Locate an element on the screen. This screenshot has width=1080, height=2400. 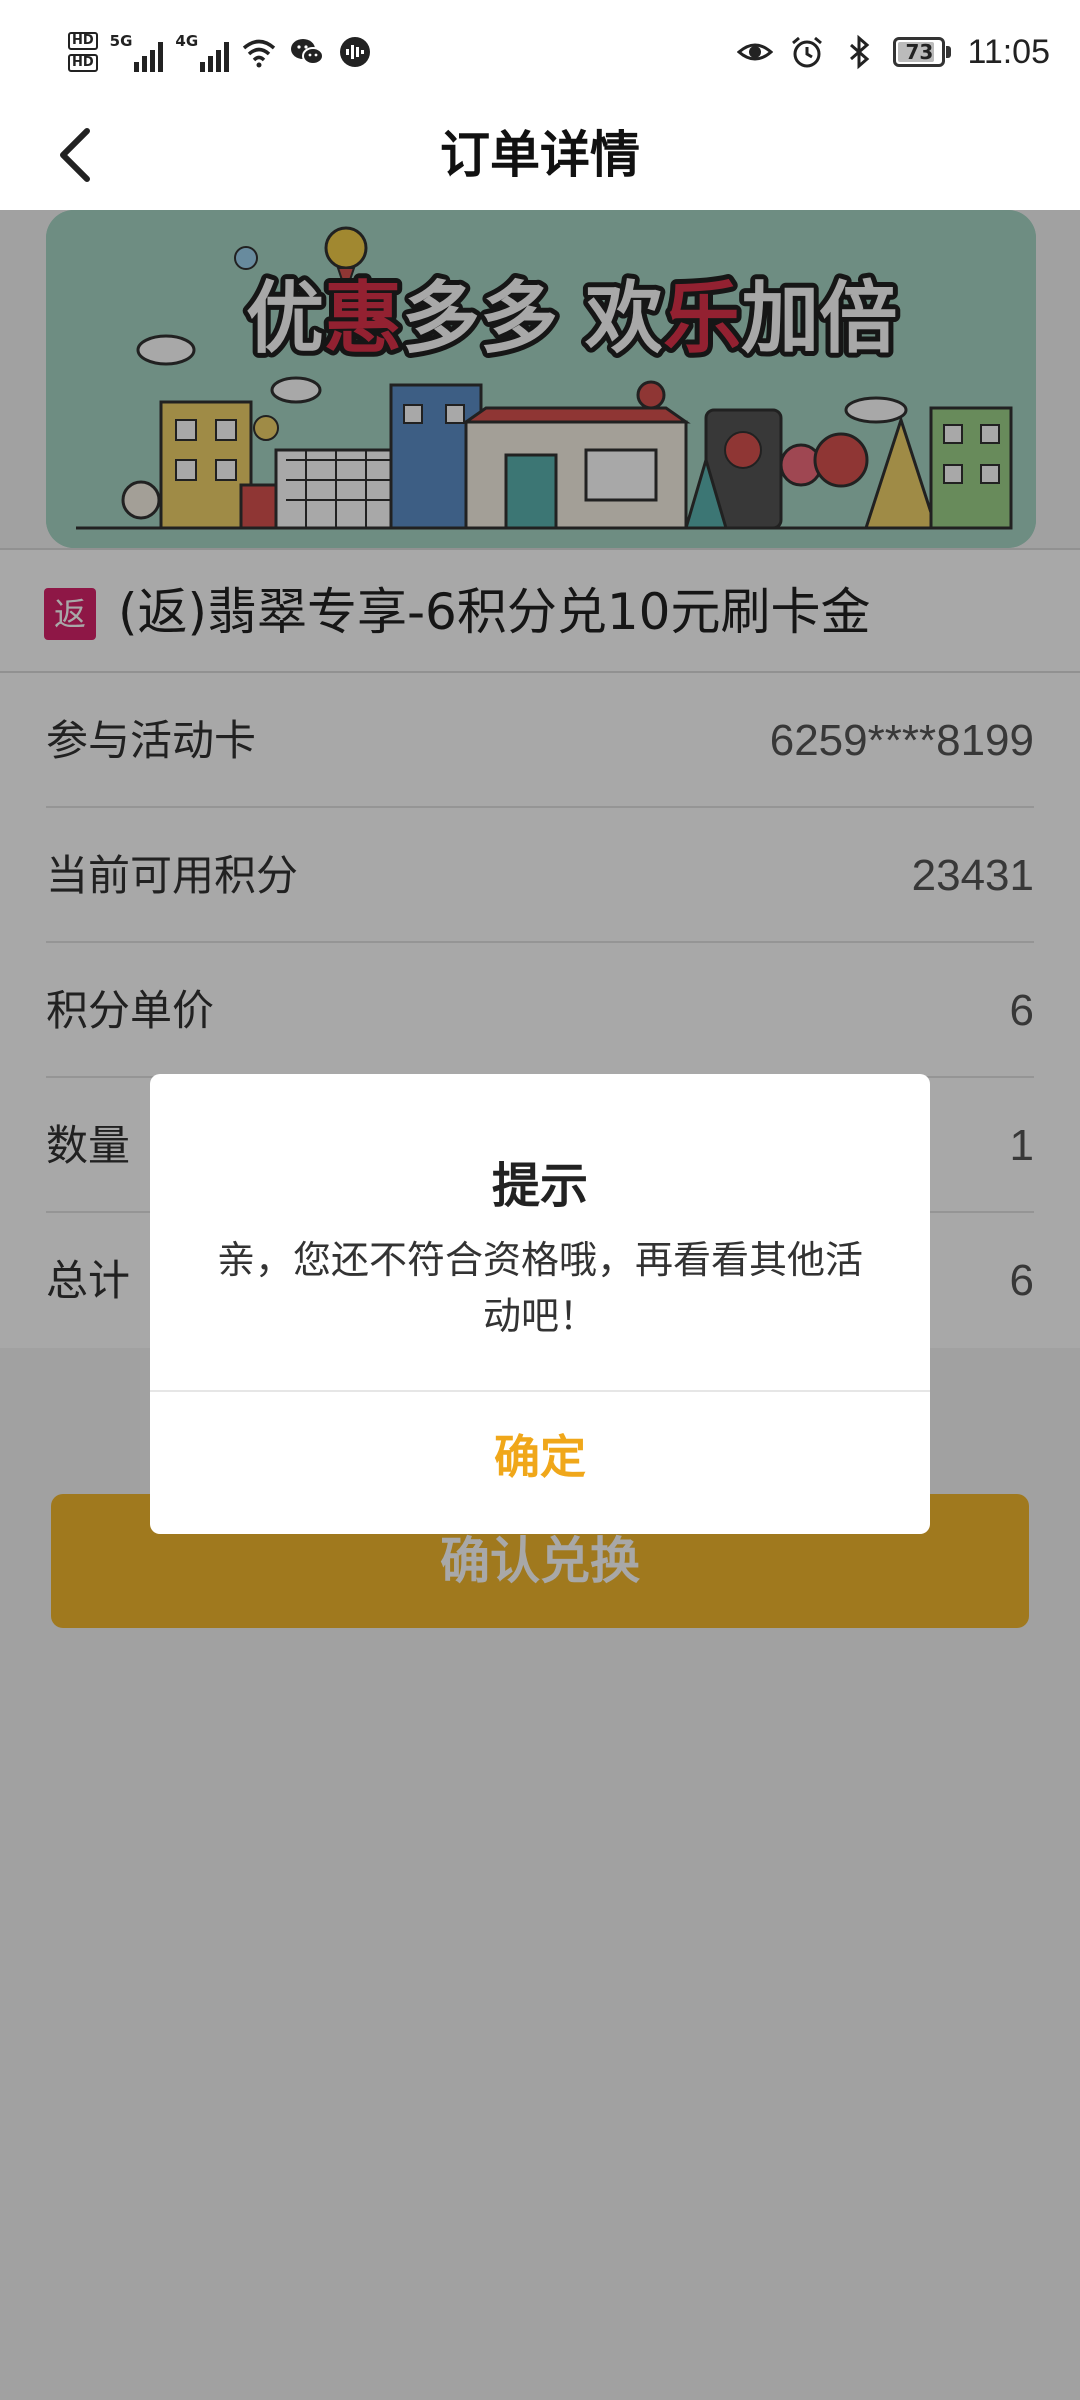
page-title: 订单详情 is located at coordinates (540, 155).